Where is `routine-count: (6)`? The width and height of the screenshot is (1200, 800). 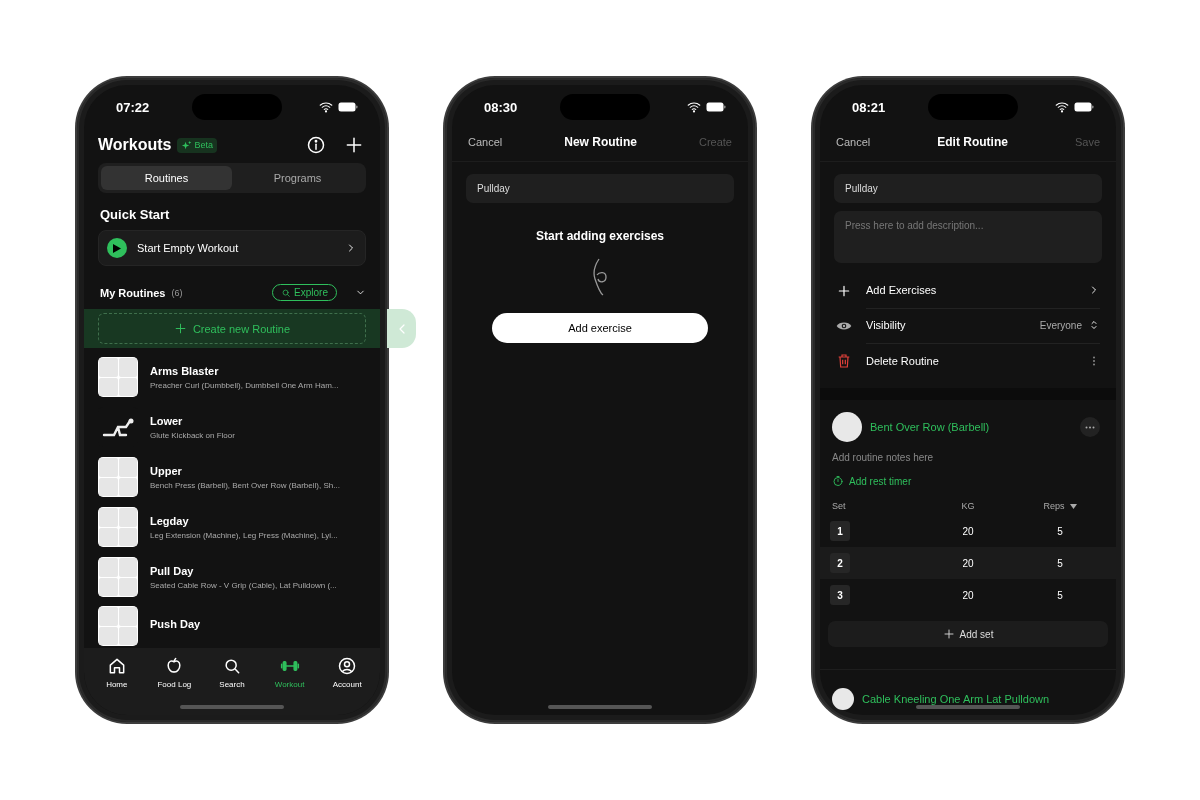
routine-count: (6) is located at coordinates (177, 292).